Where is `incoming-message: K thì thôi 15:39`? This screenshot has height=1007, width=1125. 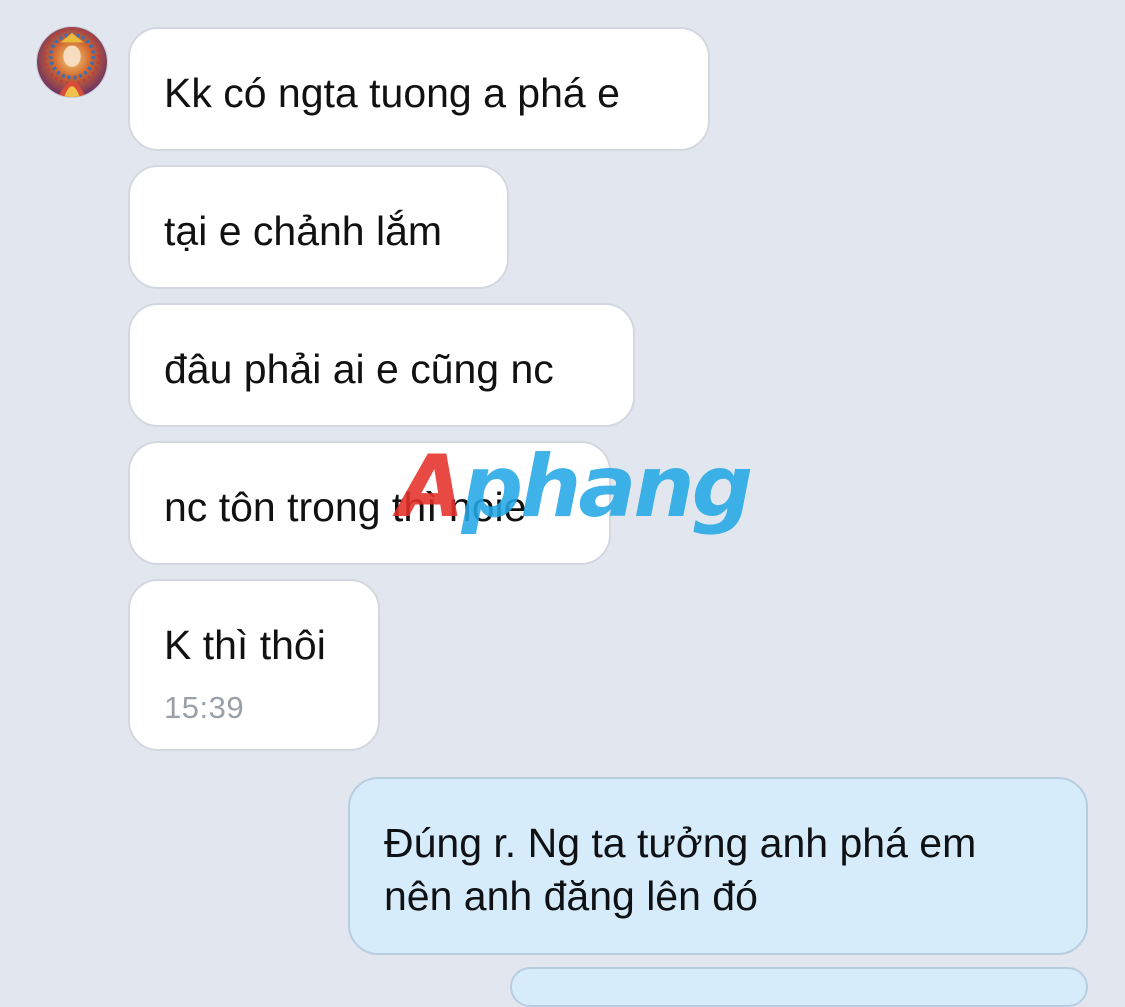
incoming-message: K thì thôi 15:39 is located at coordinates (254, 665).